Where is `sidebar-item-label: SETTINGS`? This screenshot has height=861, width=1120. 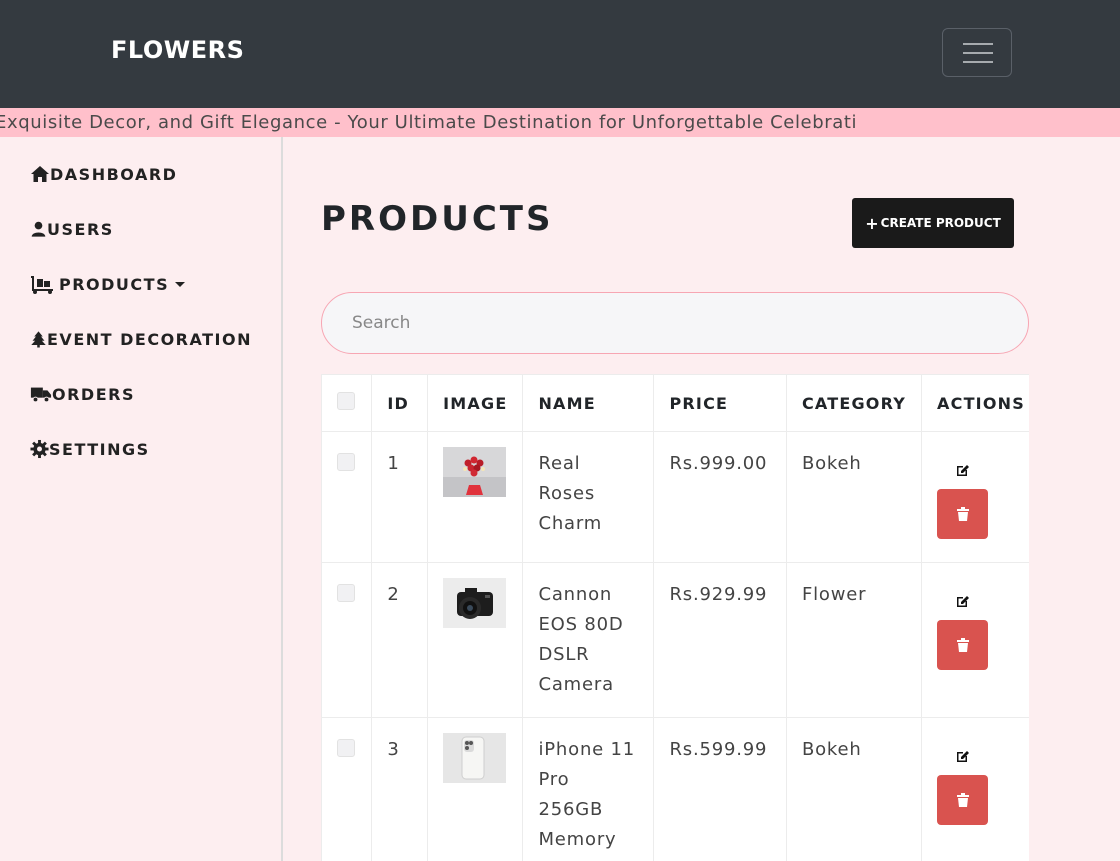 sidebar-item-label: SETTINGS is located at coordinates (99, 449).